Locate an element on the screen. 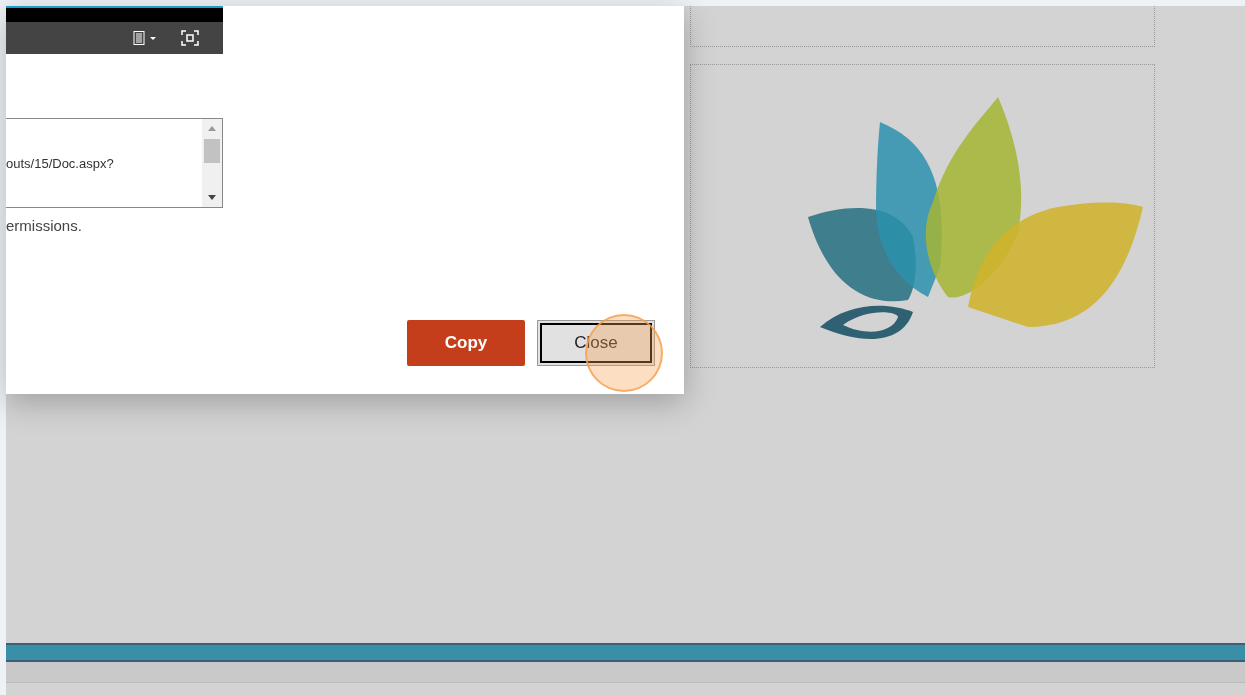 The width and height of the screenshot is (1245, 695). scrollbar is located at coordinates (212, 163).